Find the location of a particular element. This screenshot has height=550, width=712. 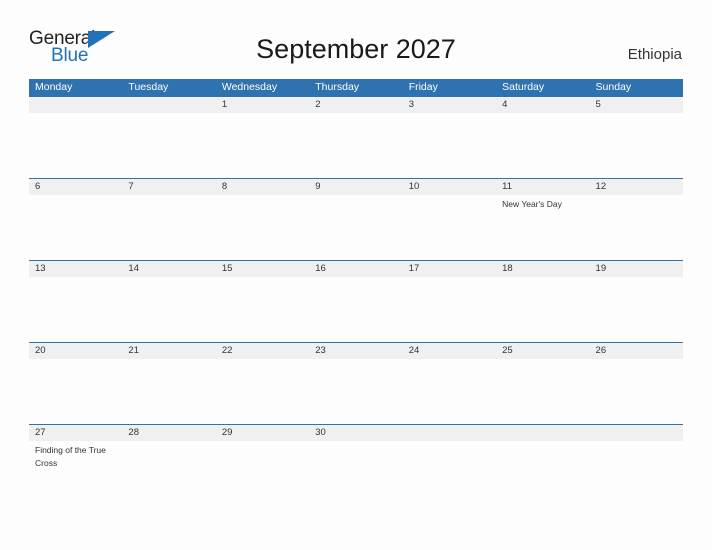

country-label: Ethiopia is located at coordinates (654, 54).